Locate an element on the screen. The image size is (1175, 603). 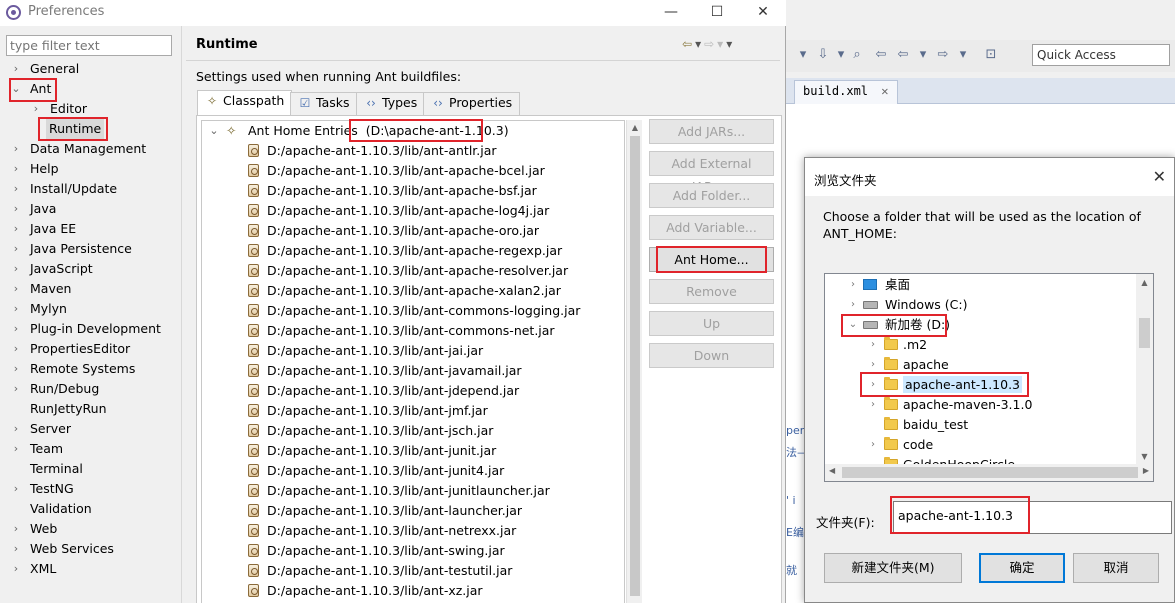
nav-item-javascript: › JavaScript is located at coordinates (51, 269).